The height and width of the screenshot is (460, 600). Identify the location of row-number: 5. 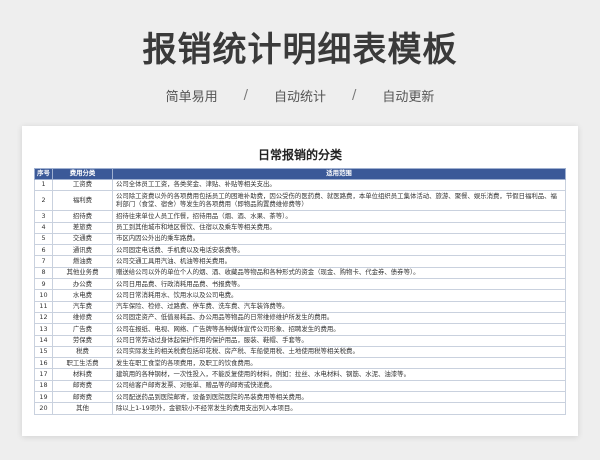
(43, 239).